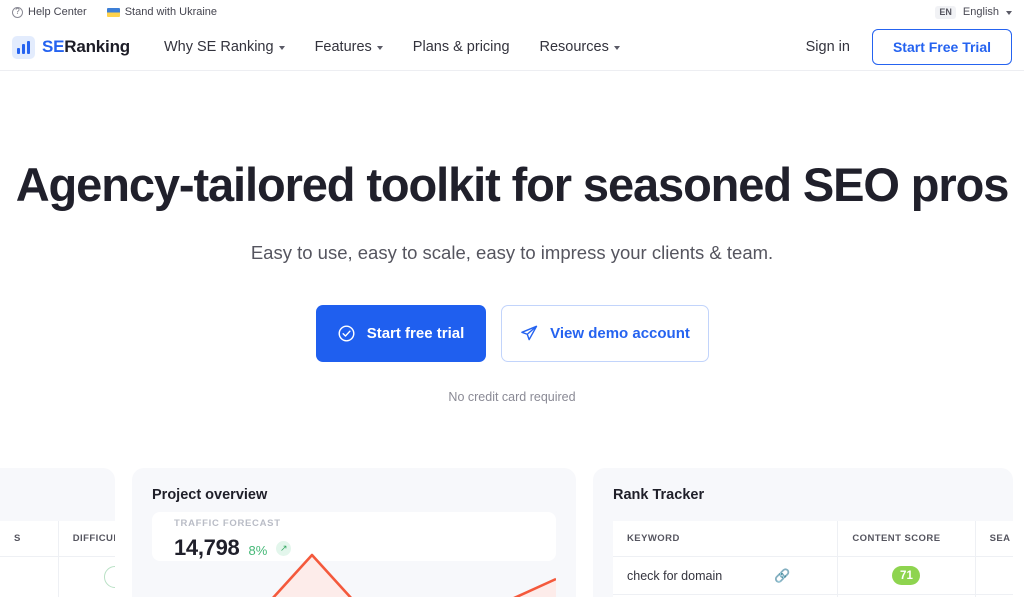 Image resolution: width=1024 pixels, height=597 pixels. I want to click on navbar-right: Sign in Start Free Trial, so click(909, 47).